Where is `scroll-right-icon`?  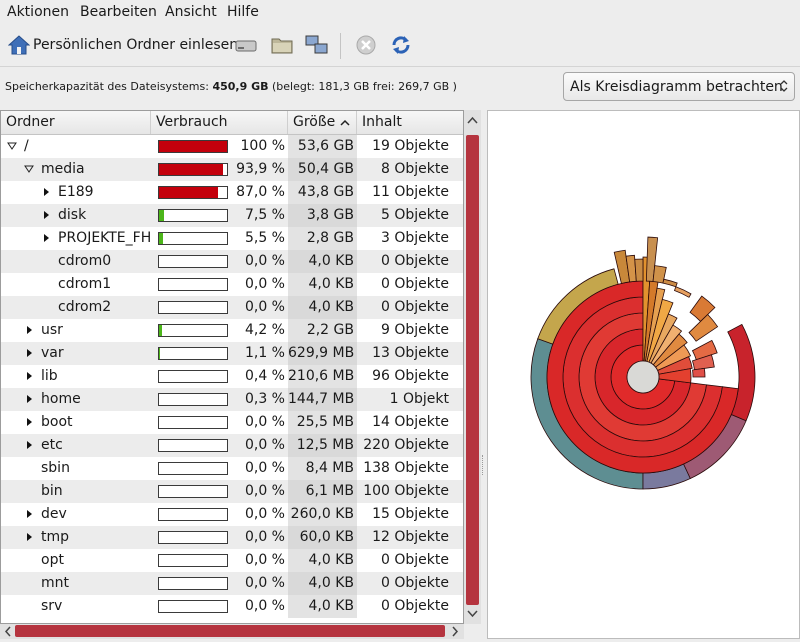
scroll-right-icon is located at coordinates (455, 631).